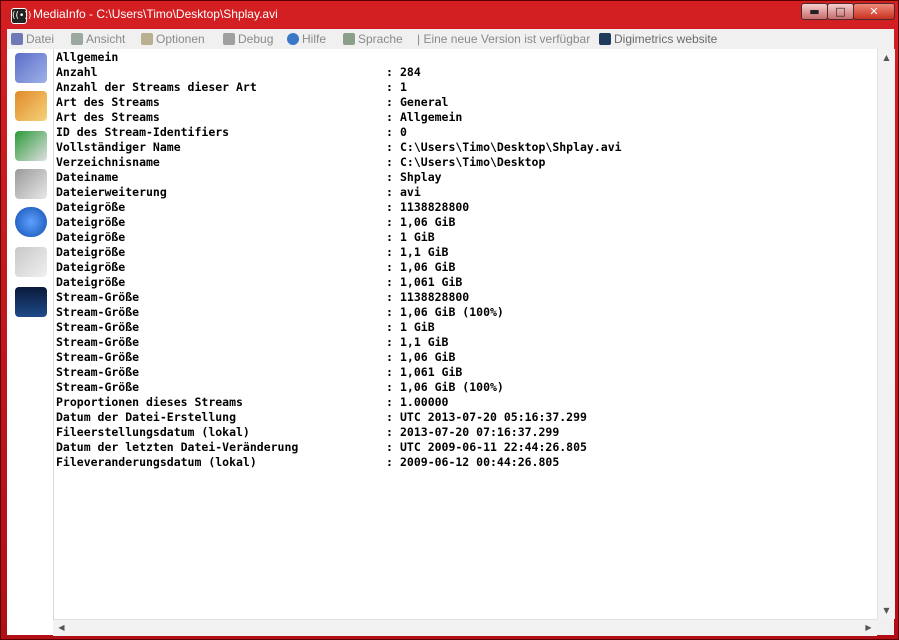  Describe the element at coordinates (256, 39) in the screenshot. I see `menu-debug-label: Debug` at that location.